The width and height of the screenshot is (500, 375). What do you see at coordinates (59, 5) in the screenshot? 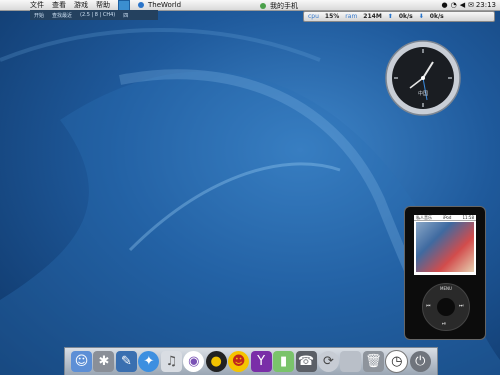
I see `menu-view: 查看` at bounding box center [59, 5].